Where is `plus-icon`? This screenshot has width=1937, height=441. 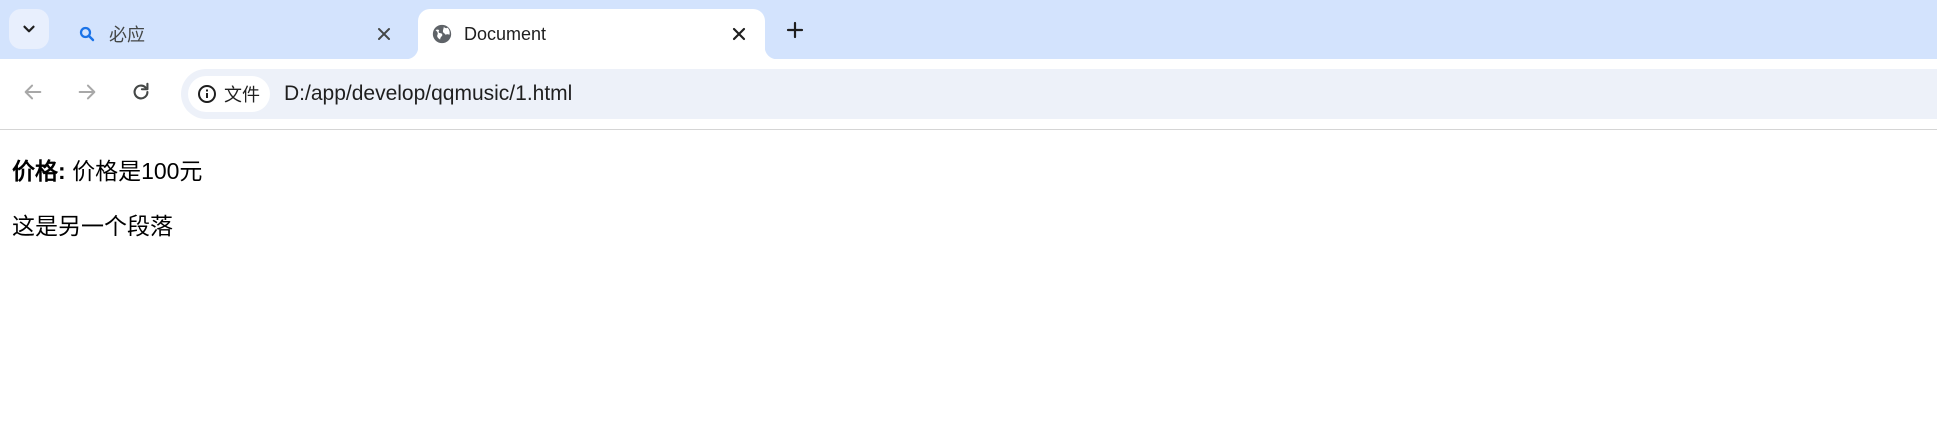
plus-icon is located at coordinates (795, 30).